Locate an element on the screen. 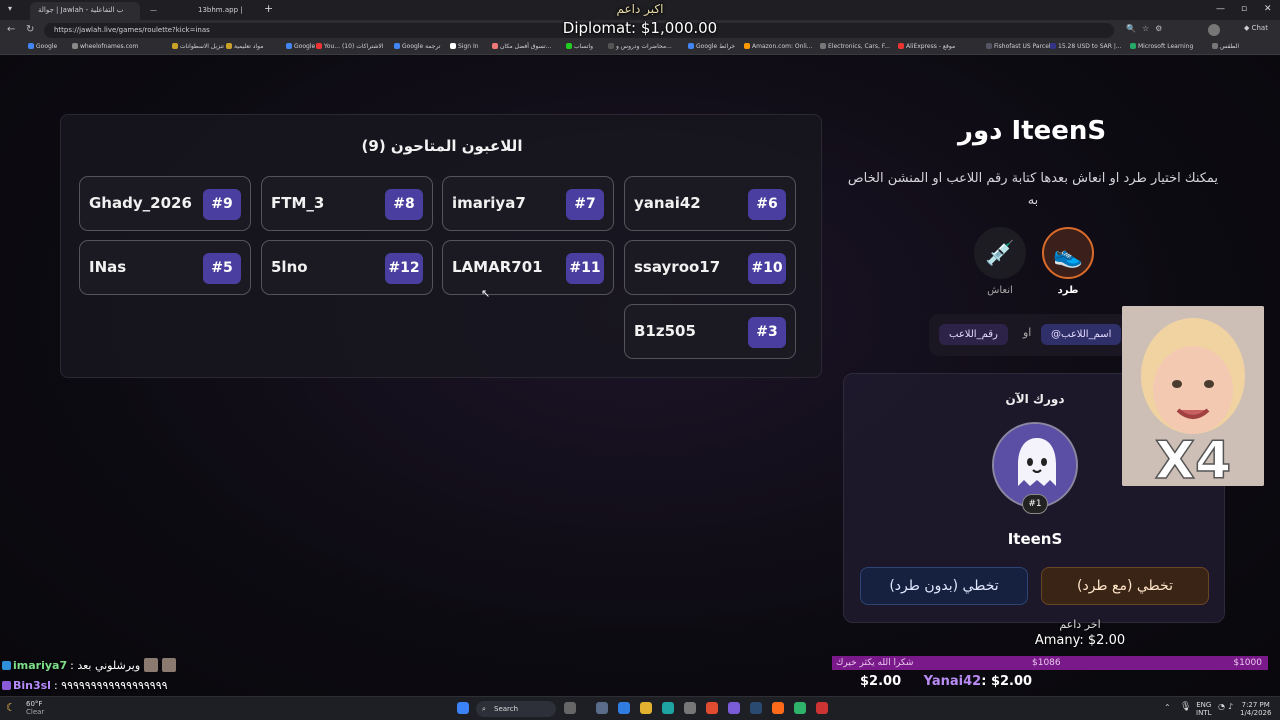 This screenshot has height=720, width=1280. tab-menu-icon: ▾ is located at coordinates (10, 8).